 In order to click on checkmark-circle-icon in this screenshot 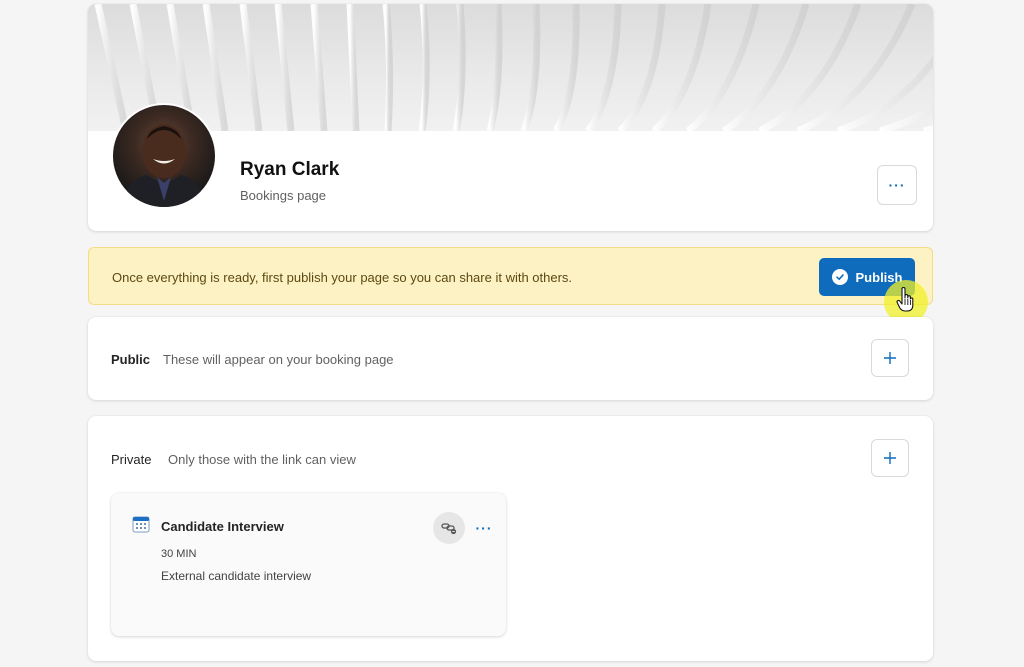, I will do `click(839, 277)`.